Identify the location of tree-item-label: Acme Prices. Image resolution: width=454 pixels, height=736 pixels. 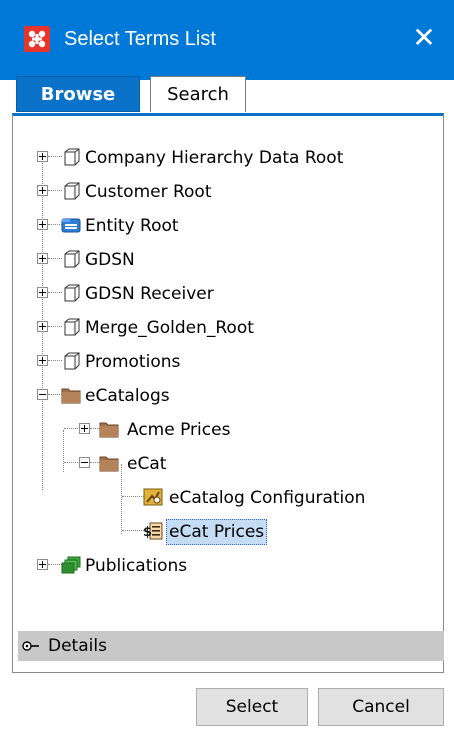
(179, 430).